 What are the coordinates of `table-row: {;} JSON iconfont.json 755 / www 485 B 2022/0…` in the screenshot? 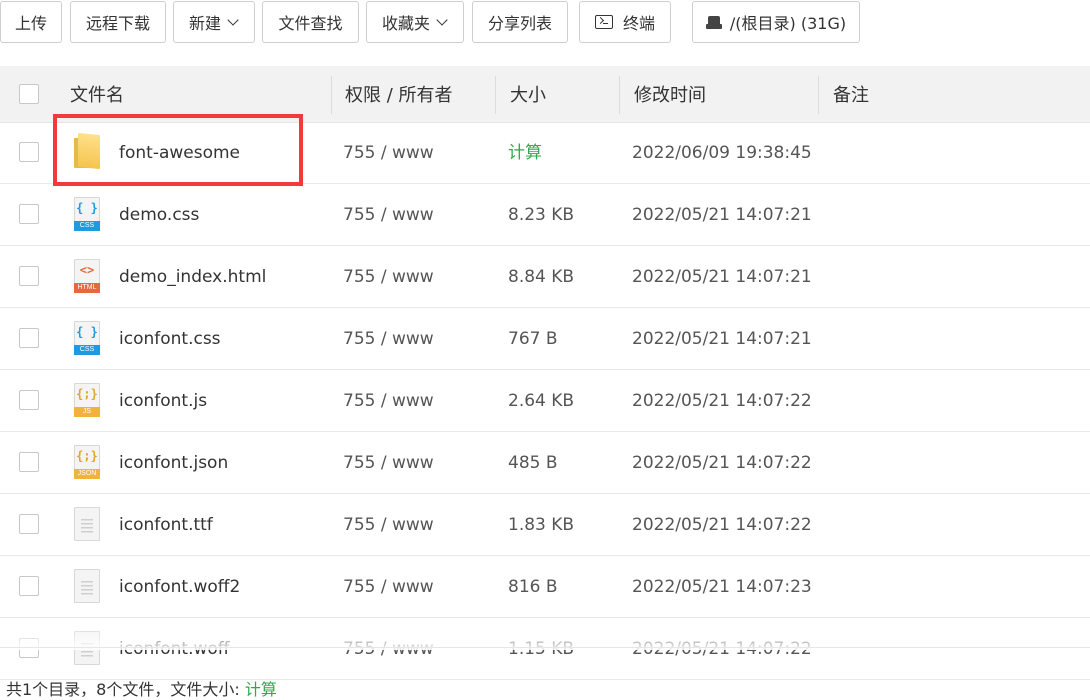 It's located at (545, 463).